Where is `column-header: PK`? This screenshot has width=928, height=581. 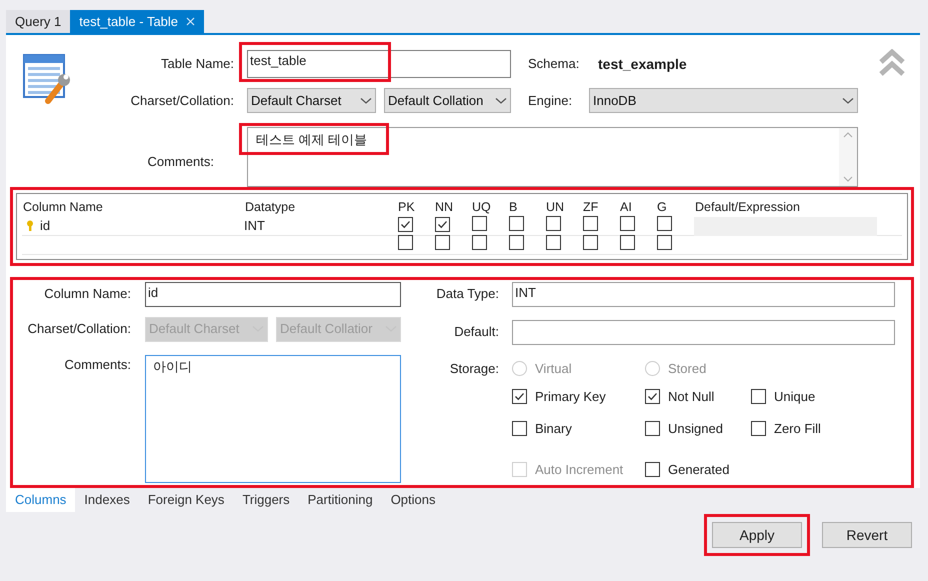
column-header: PK is located at coordinates (415, 207).